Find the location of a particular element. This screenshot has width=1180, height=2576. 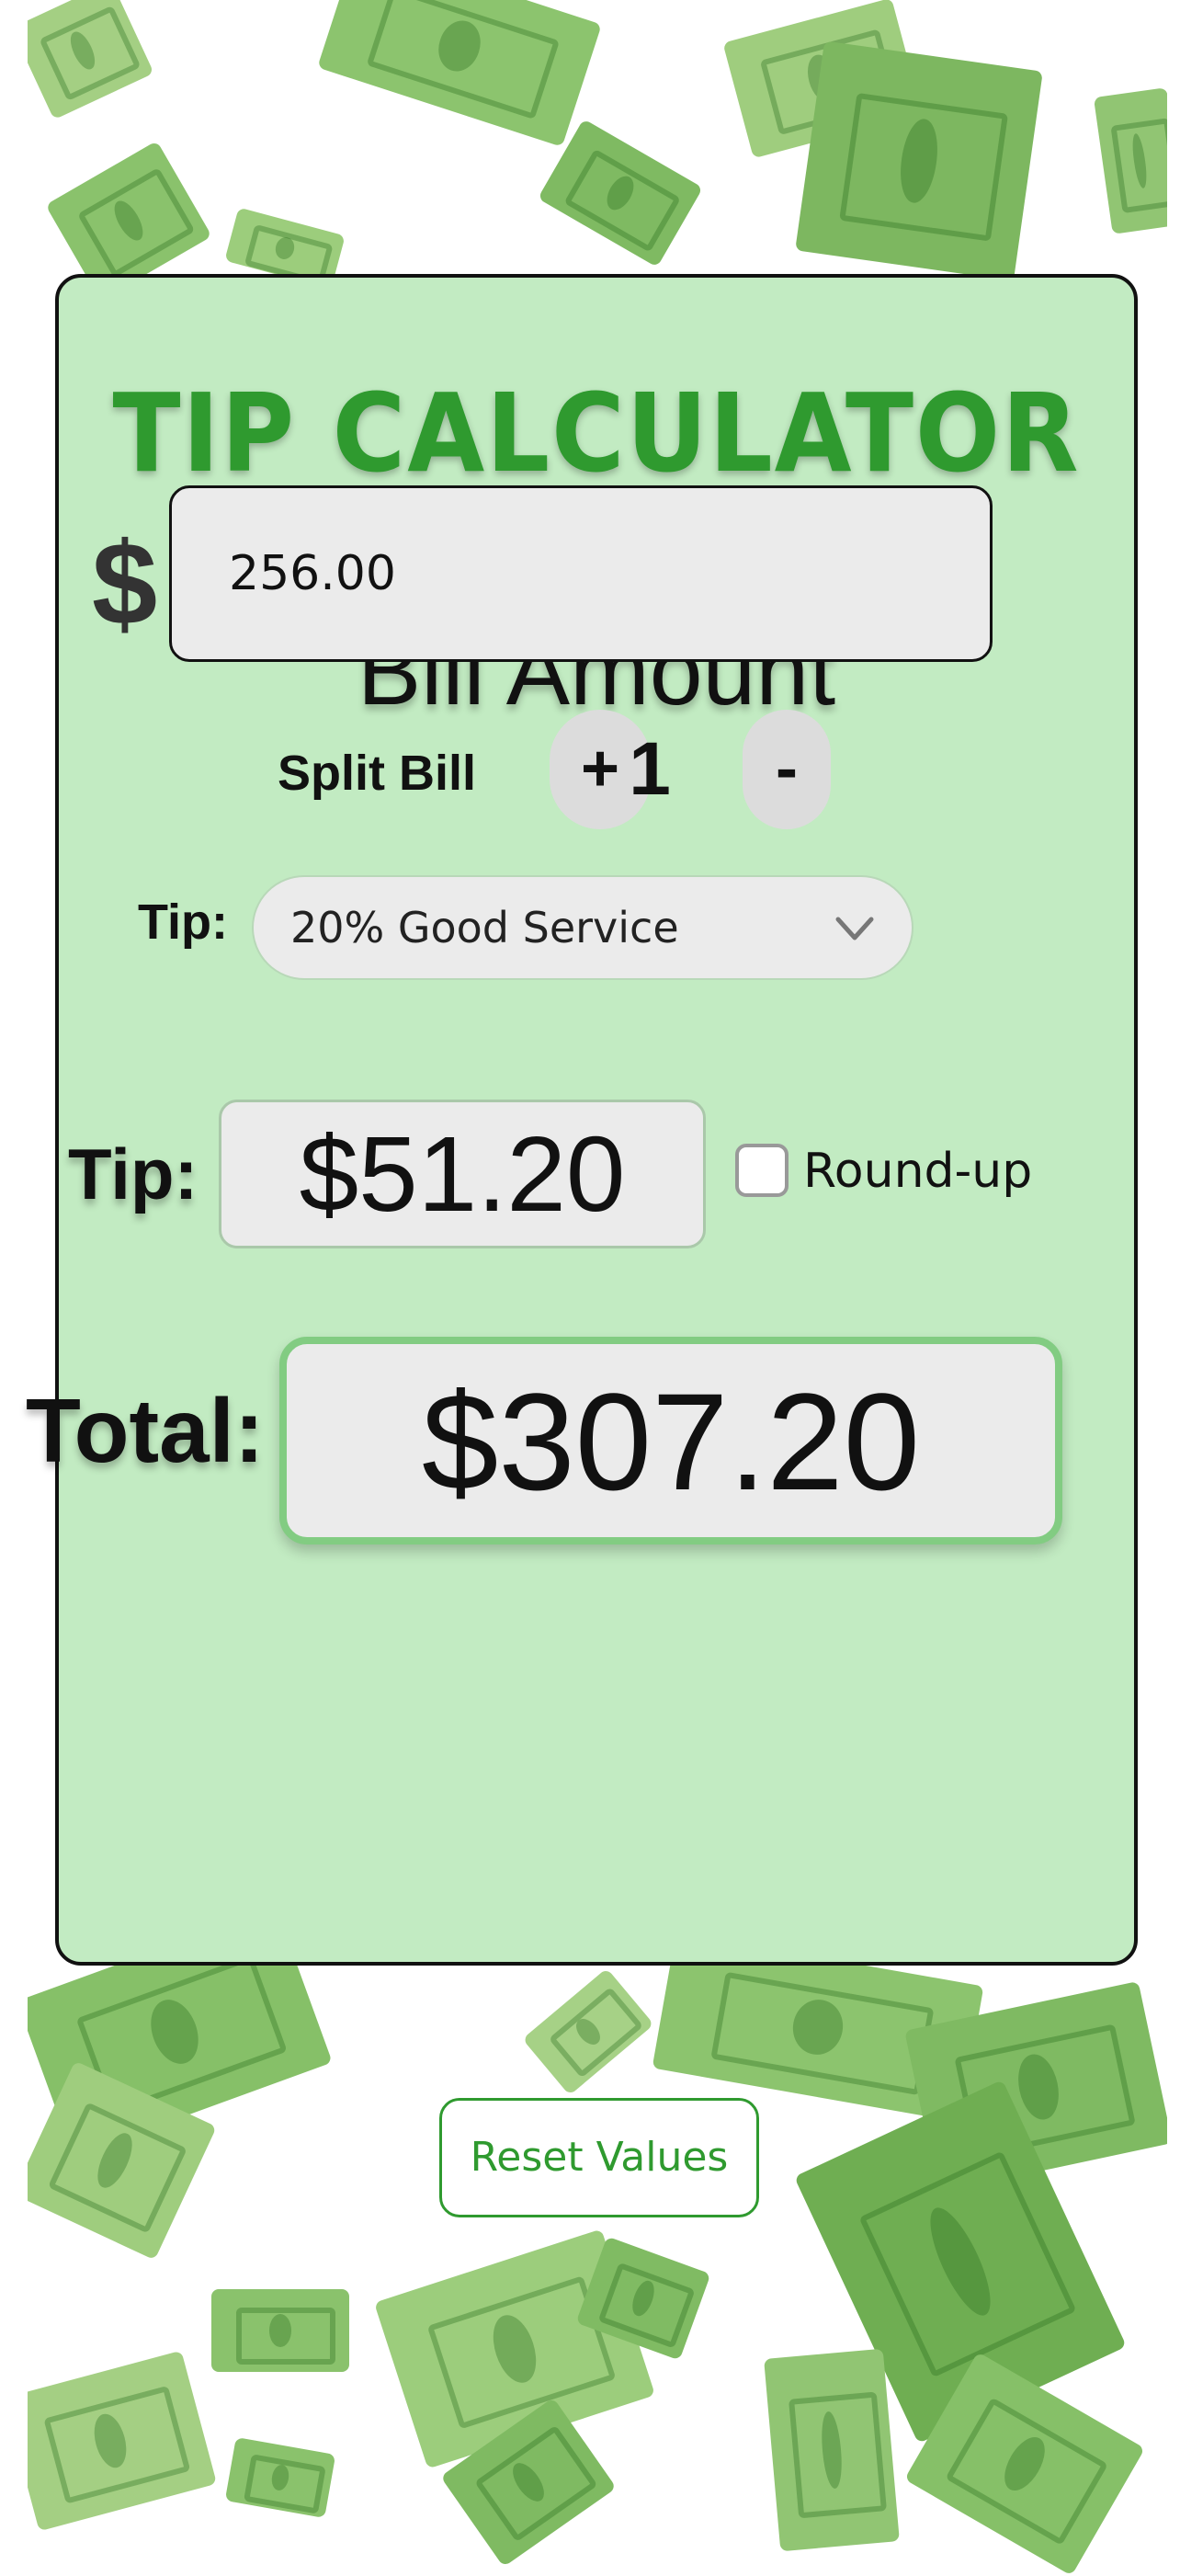

tip-select-label: Tip: is located at coordinates (183, 922).